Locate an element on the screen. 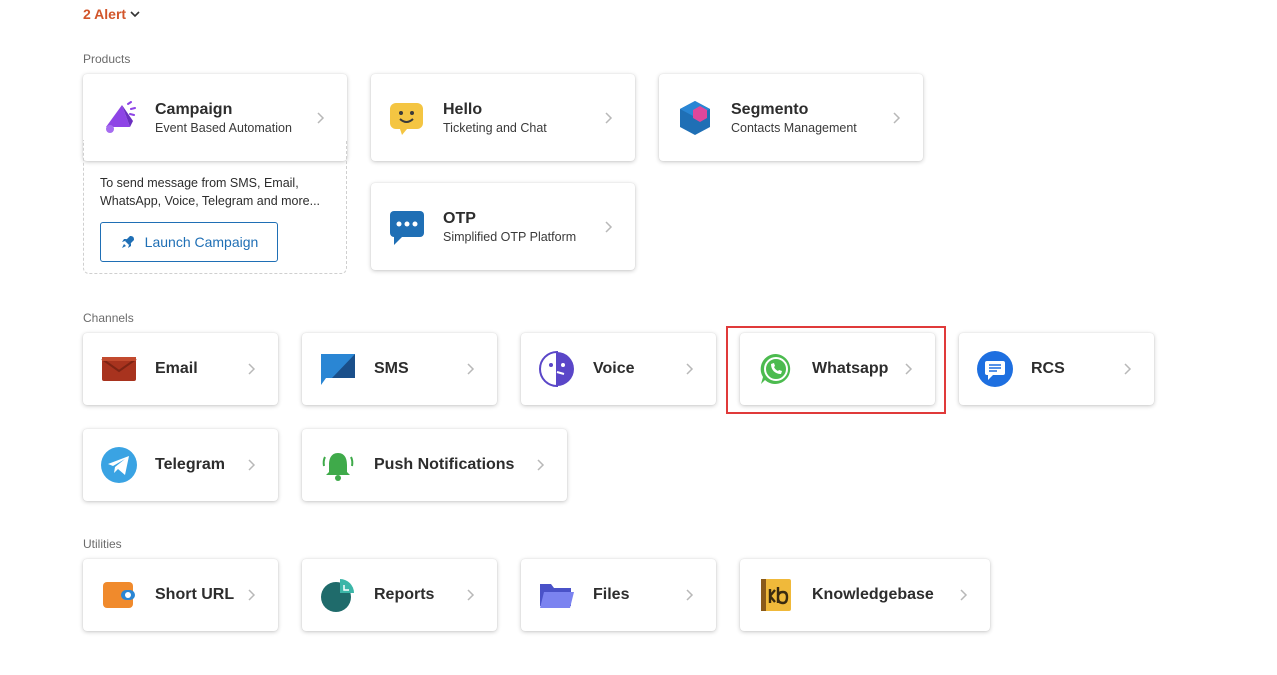 The width and height of the screenshot is (1277, 675). segmento-subtitle: Contacts Management is located at coordinates (794, 127).